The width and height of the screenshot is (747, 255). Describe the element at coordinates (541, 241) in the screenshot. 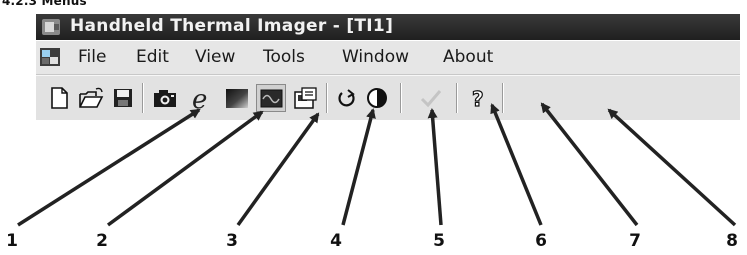

I see `callout-label-6: 6` at that location.